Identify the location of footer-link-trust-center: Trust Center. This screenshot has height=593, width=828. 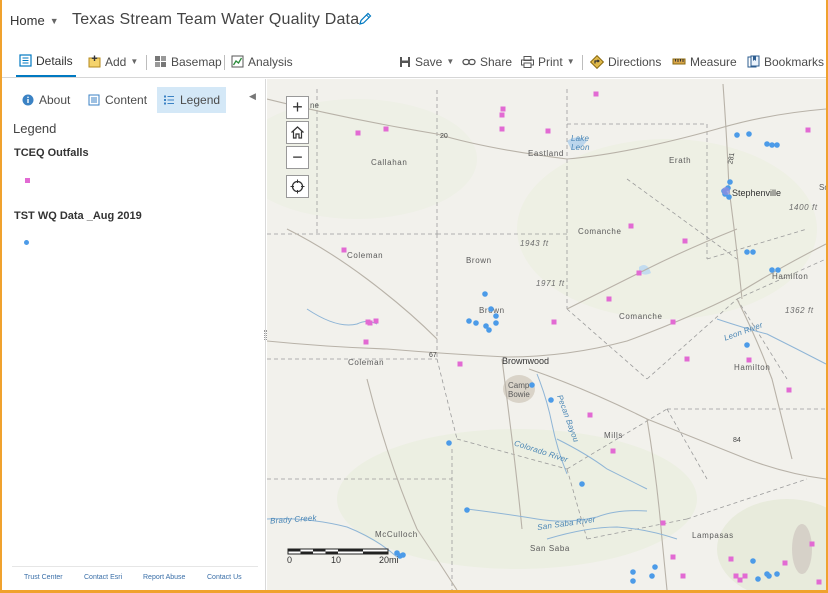
(43, 577).